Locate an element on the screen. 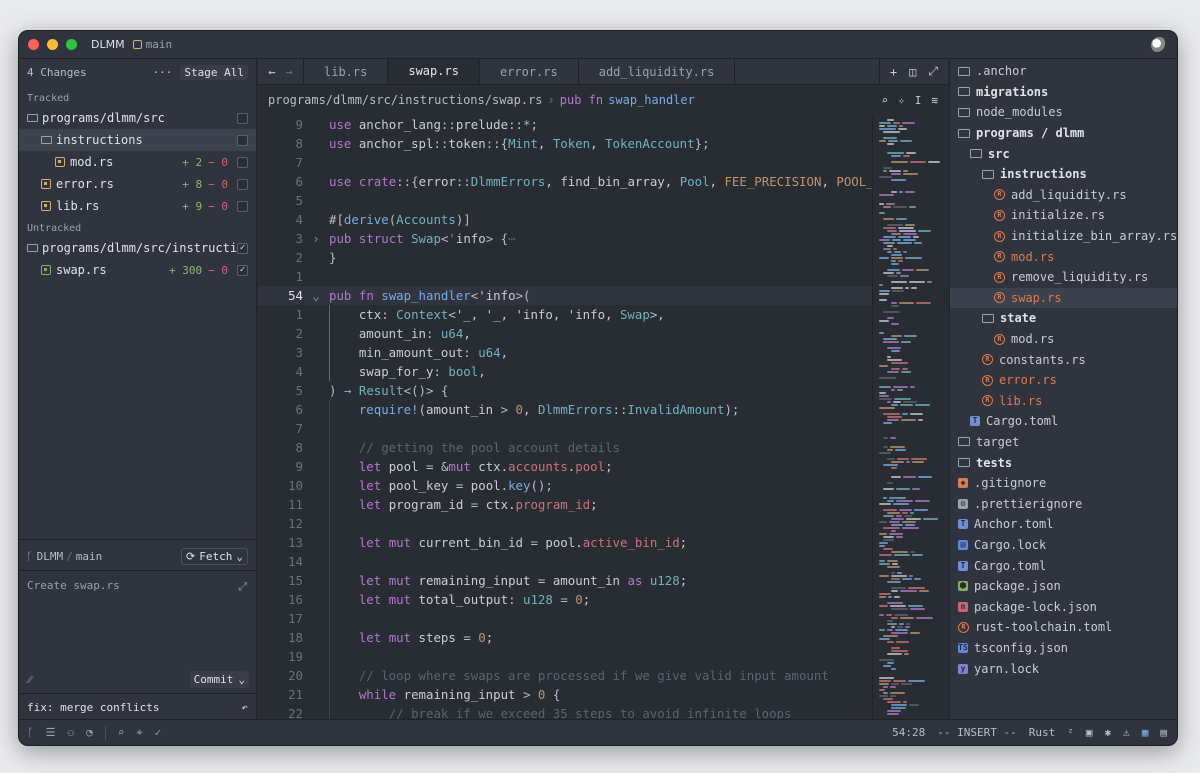  untracked-folder-row: programs/dlmm/src/instructi… ✓ is located at coordinates (137, 248).